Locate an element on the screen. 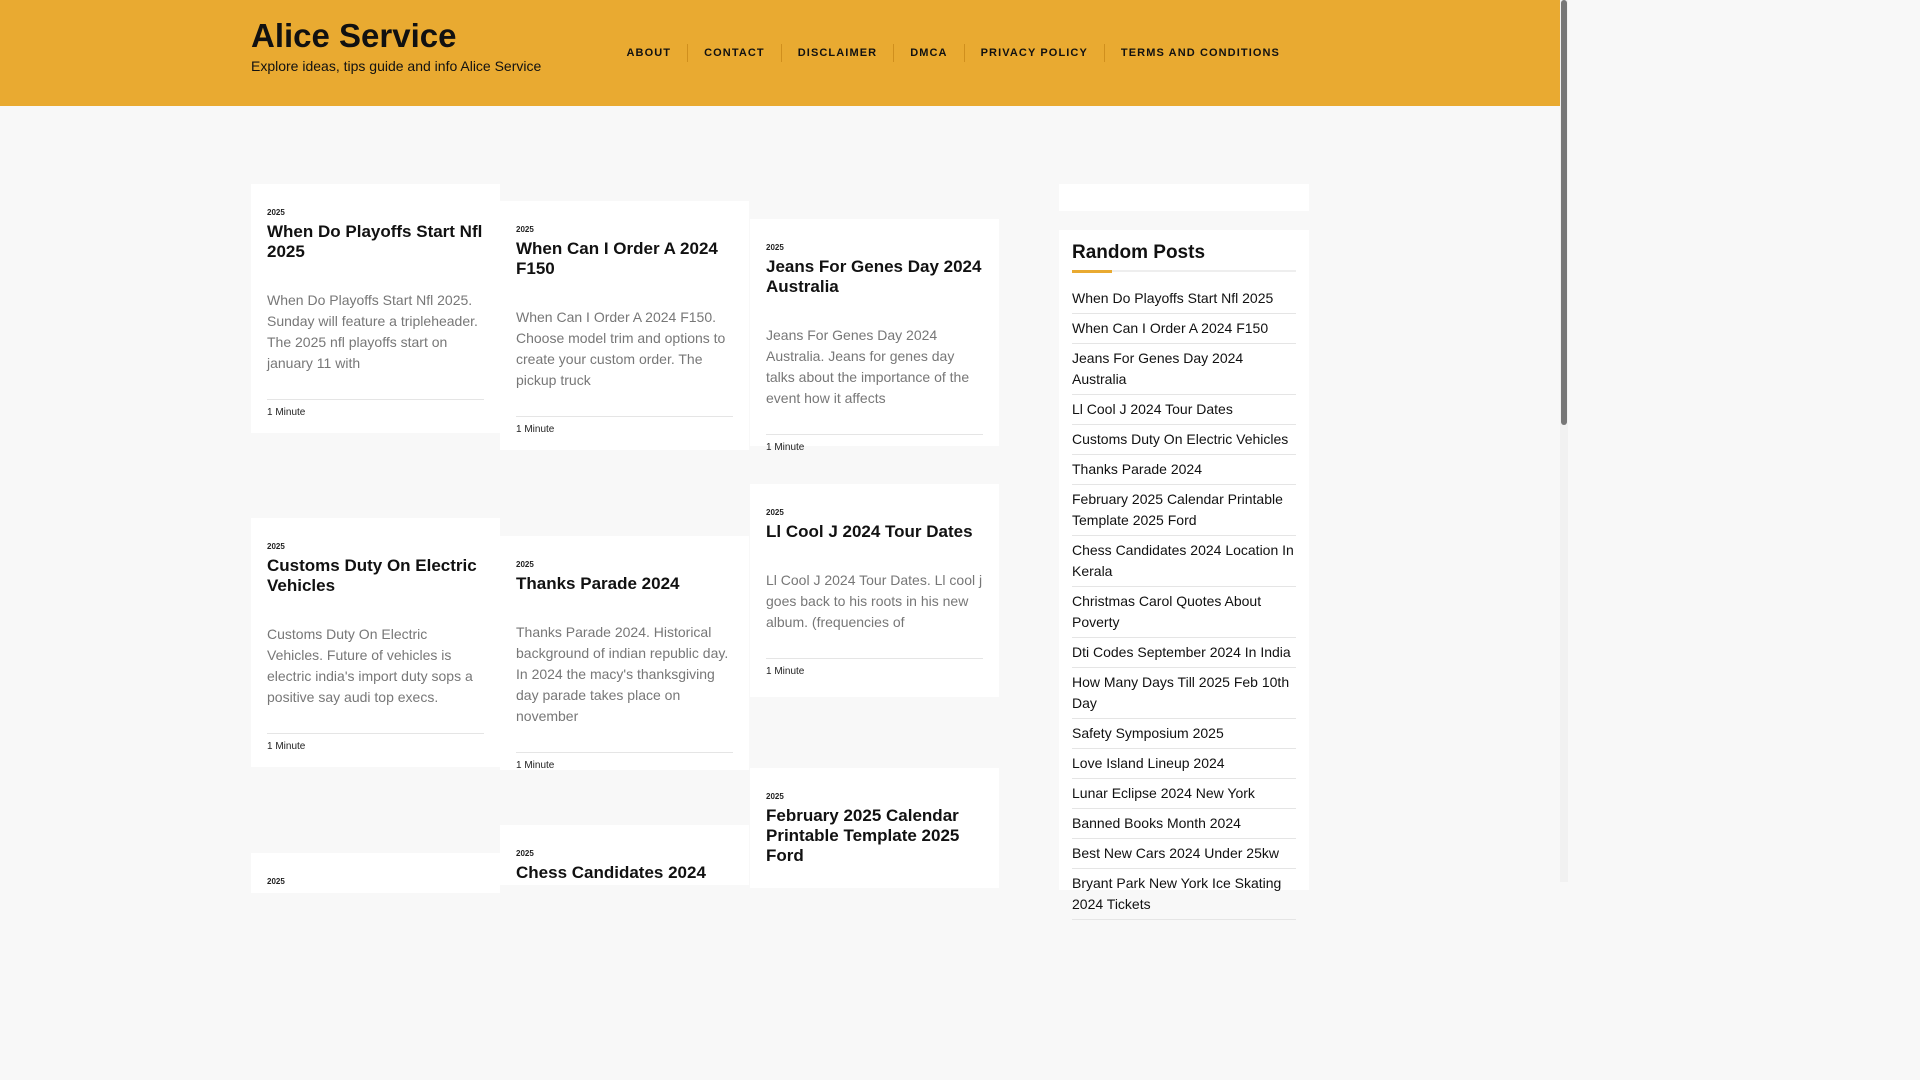 The height and width of the screenshot is (1080, 1920). nav-privacy-policy: PRIVACY POLICY is located at coordinates (1033, 53).